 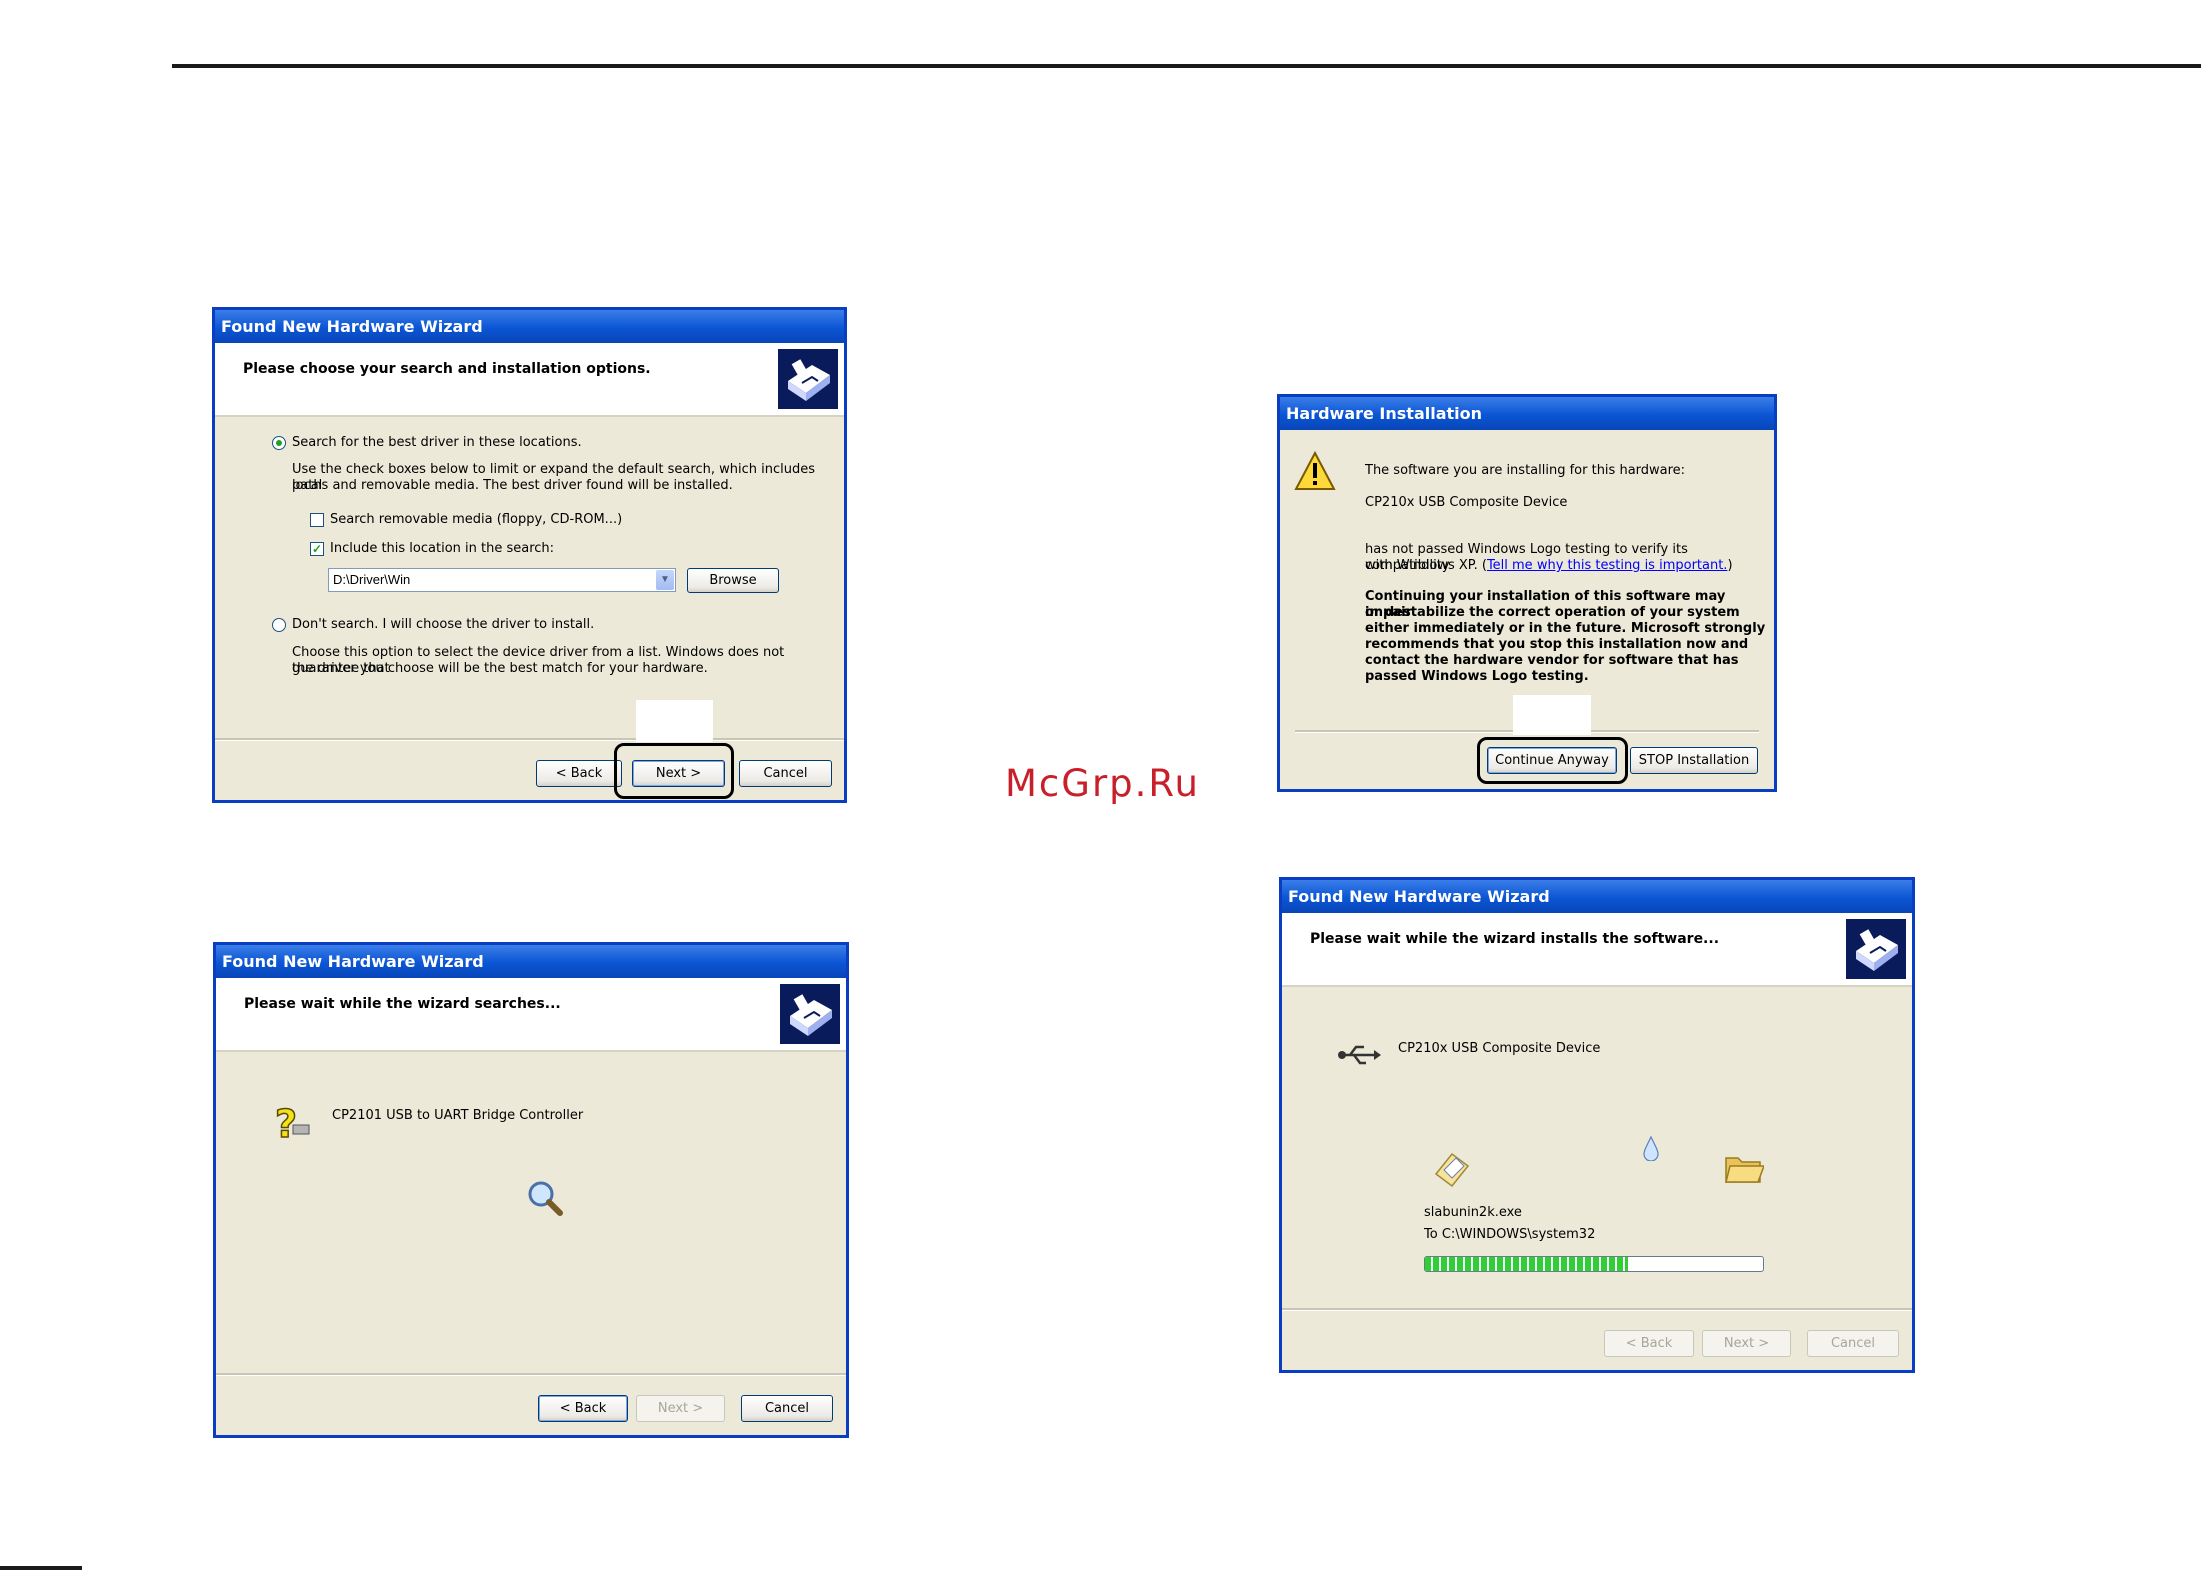 What do you see at coordinates (279, 443) in the screenshot?
I see `search-best-driver-radio` at bounding box center [279, 443].